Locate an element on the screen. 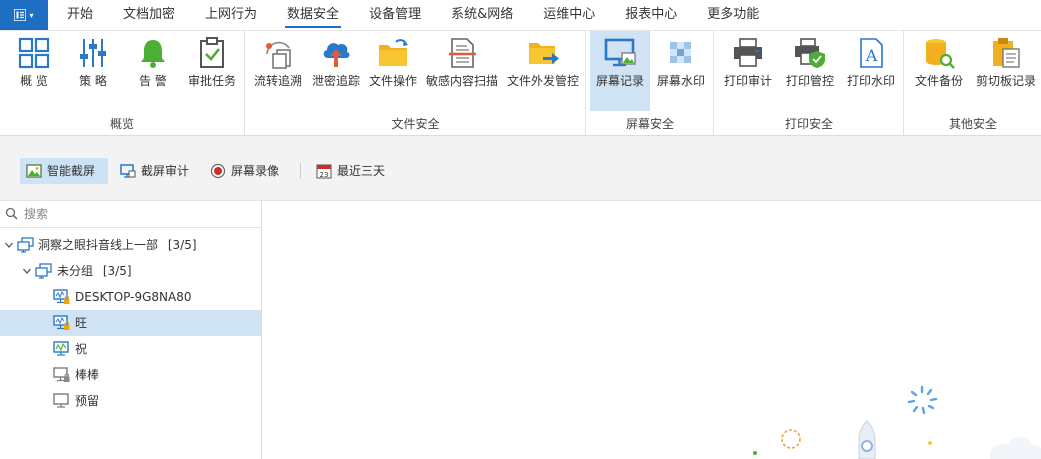 The width and height of the screenshot is (1041, 459). smart-capture-button: 智能截屏 is located at coordinates (64, 171).